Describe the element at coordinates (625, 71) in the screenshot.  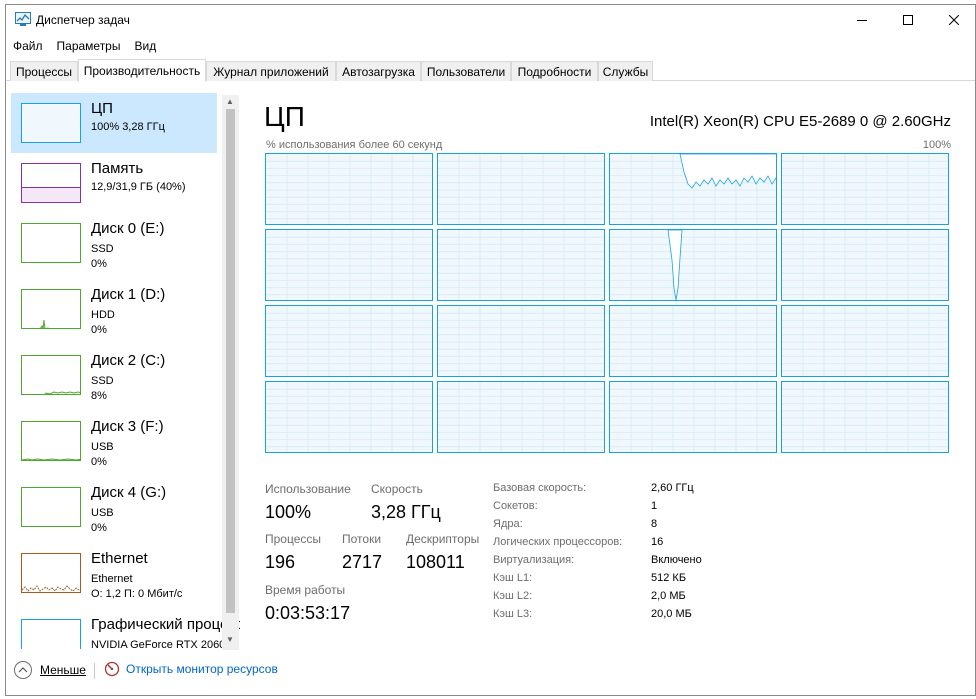
I see `tab-services: Службы` at that location.